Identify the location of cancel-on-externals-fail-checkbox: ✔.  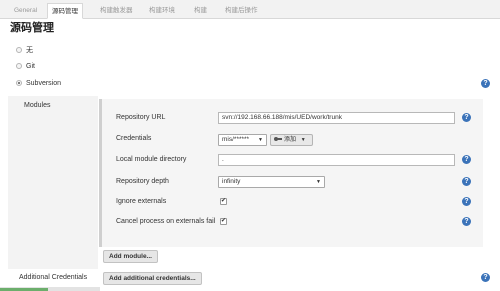
(223, 221).